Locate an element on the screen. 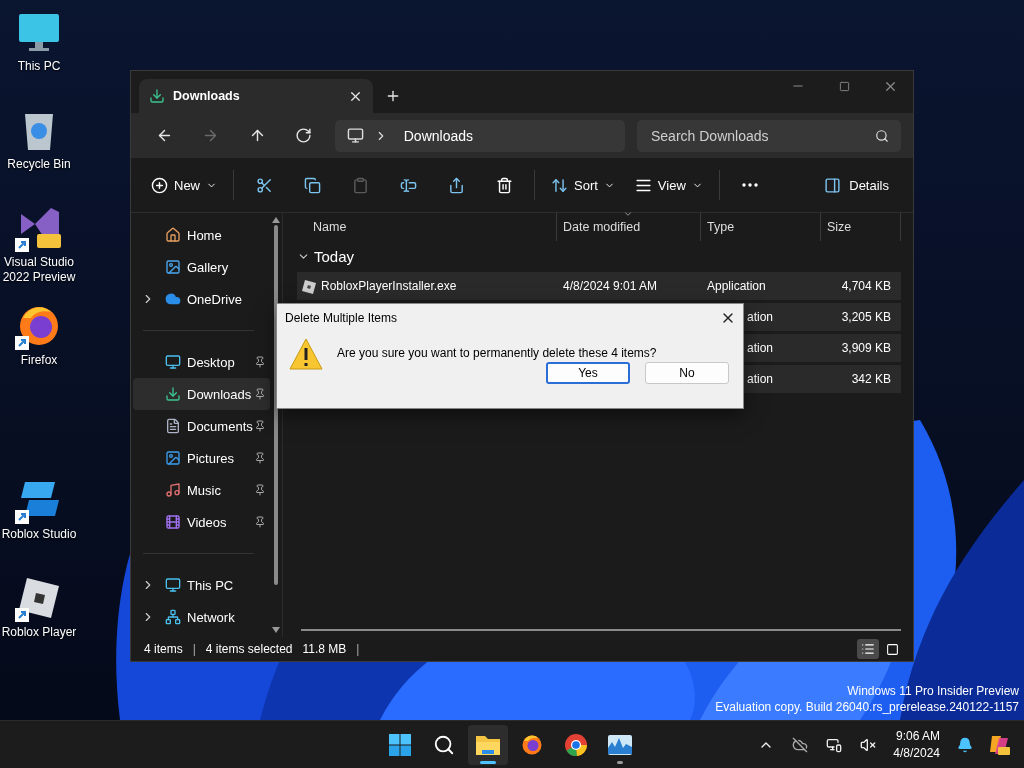 This screenshot has height=768, width=1024. horizontal-scrollbar is located at coordinates (601, 630).